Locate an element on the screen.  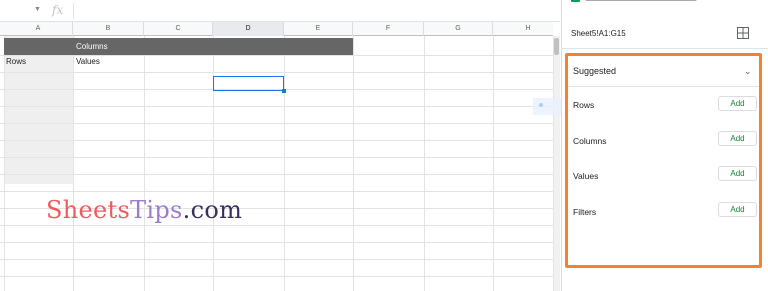
formula-bar: ▼ fx is located at coordinates (280, 11).